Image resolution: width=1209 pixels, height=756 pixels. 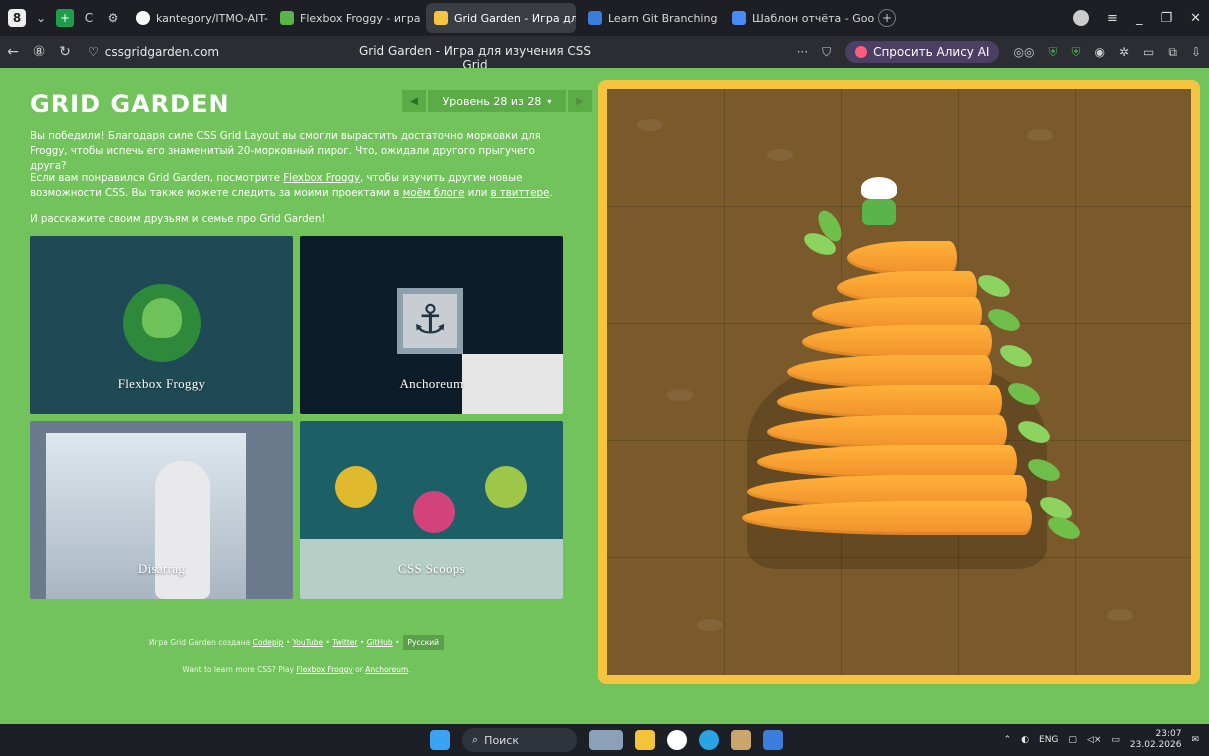 I want to click on weather-icon, so click(x=606, y=740).